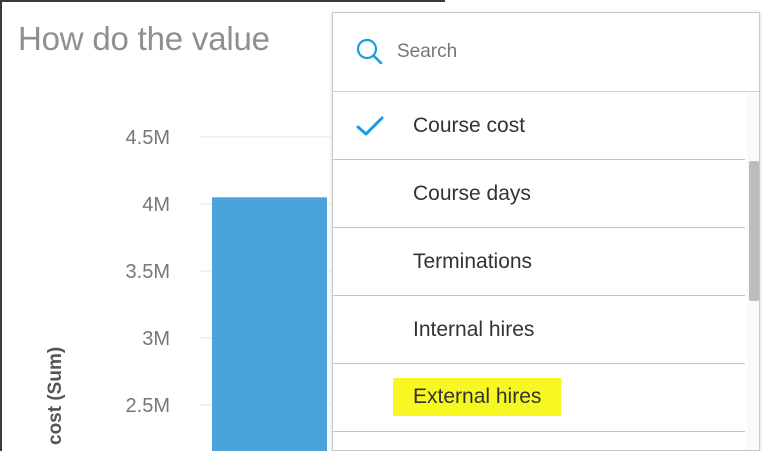 Image resolution: width=765 pixels, height=451 pixels. I want to click on option-terminations: Terminations, so click(539, 262).